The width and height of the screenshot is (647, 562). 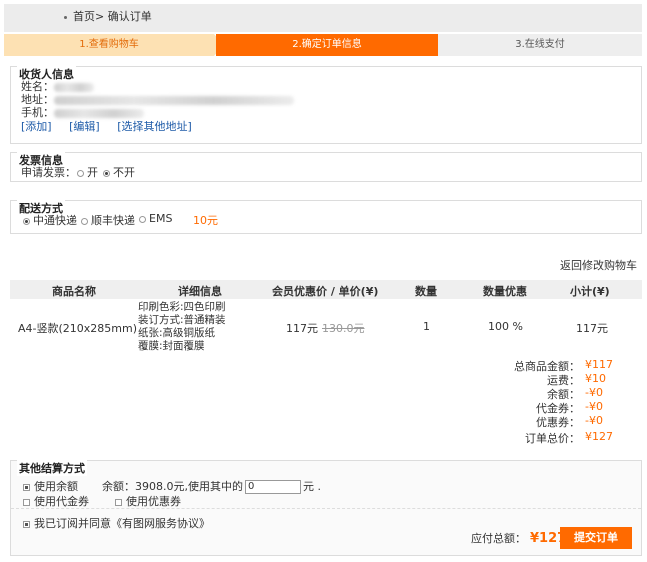 What do you see at coordinates (65, 17) in the screenshot?
I see `bullet-icon` at bounding box center [65, 17].